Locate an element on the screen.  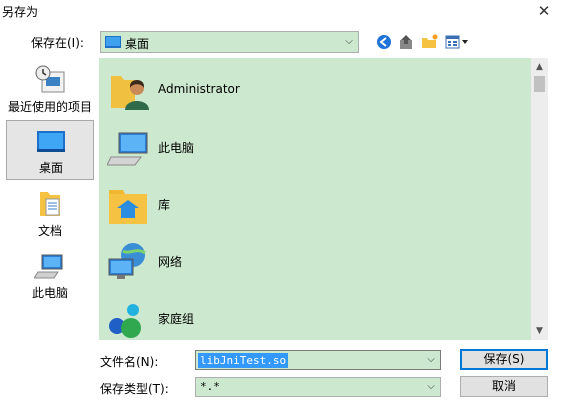
list-item-label: 库 is located at coordinates (164, 205).